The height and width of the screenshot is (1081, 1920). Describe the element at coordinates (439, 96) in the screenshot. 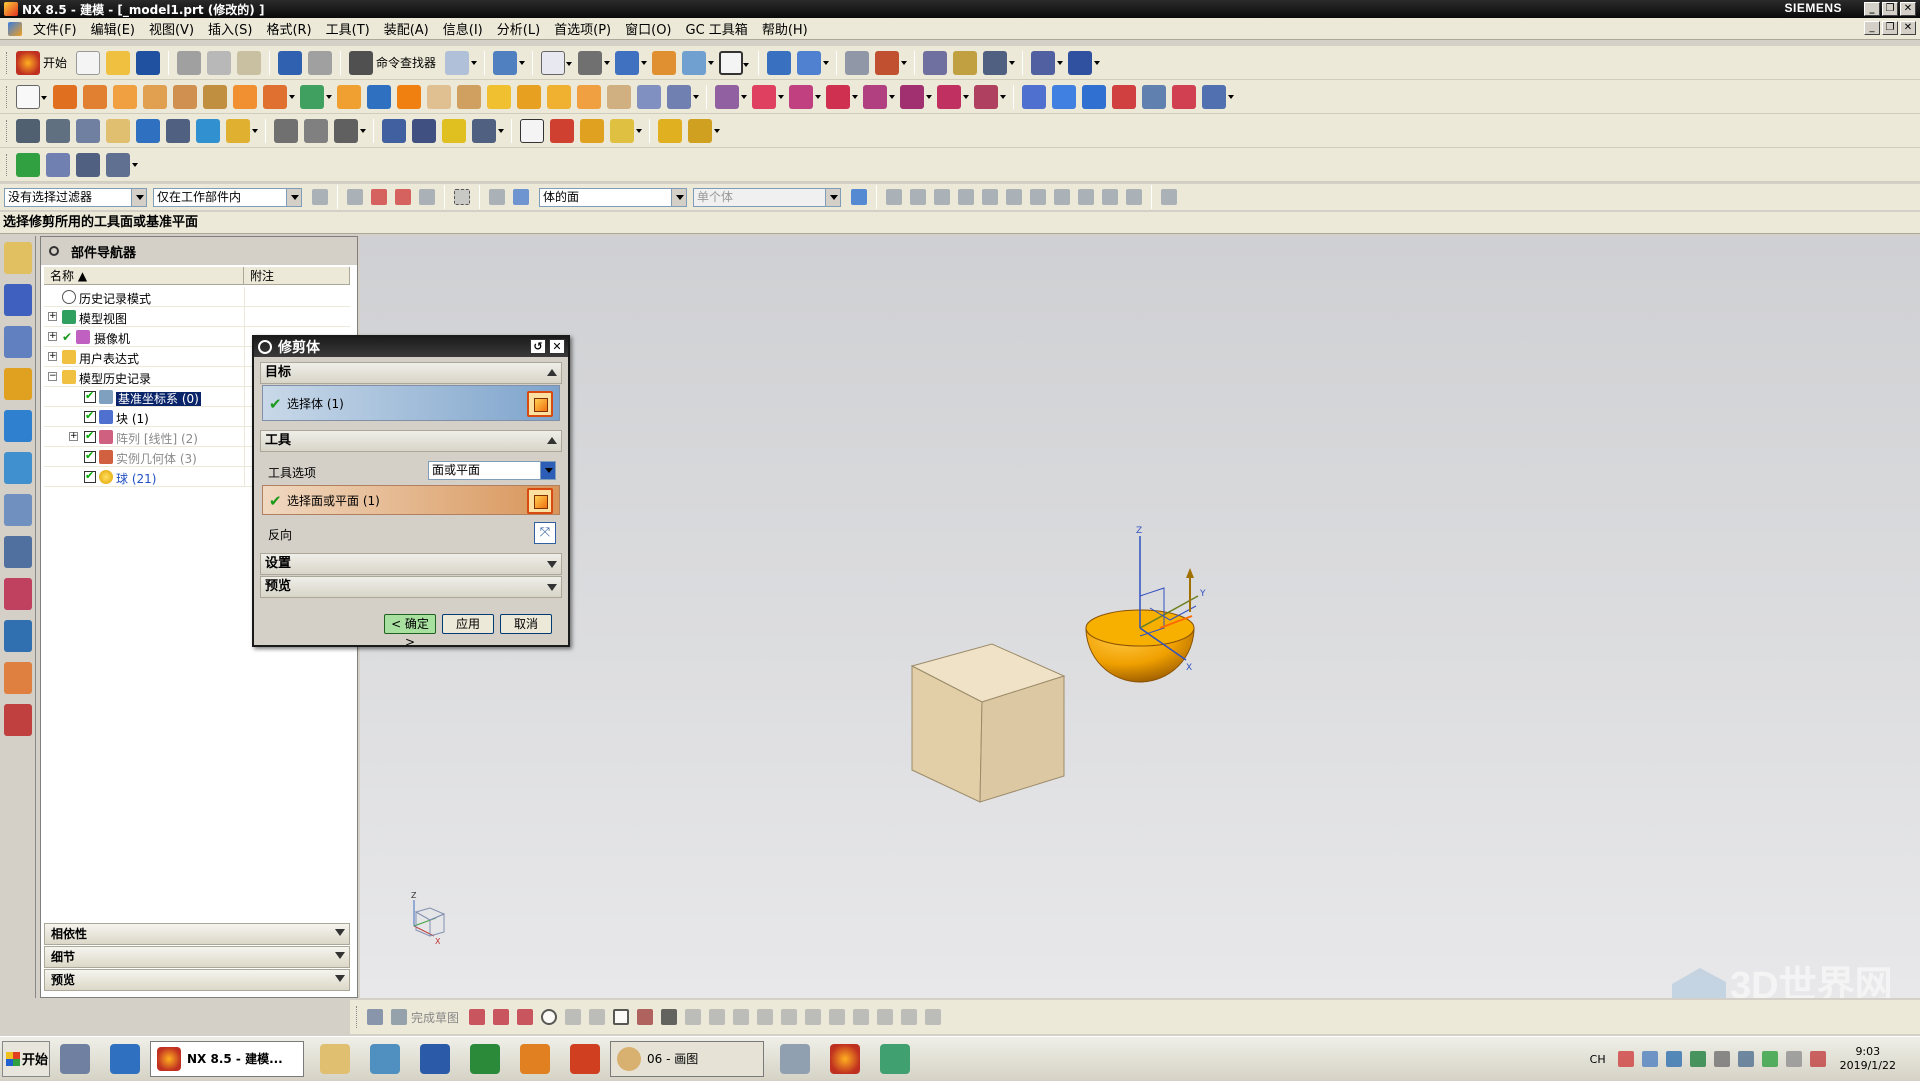

I see `edge-blend-icon` at that location.